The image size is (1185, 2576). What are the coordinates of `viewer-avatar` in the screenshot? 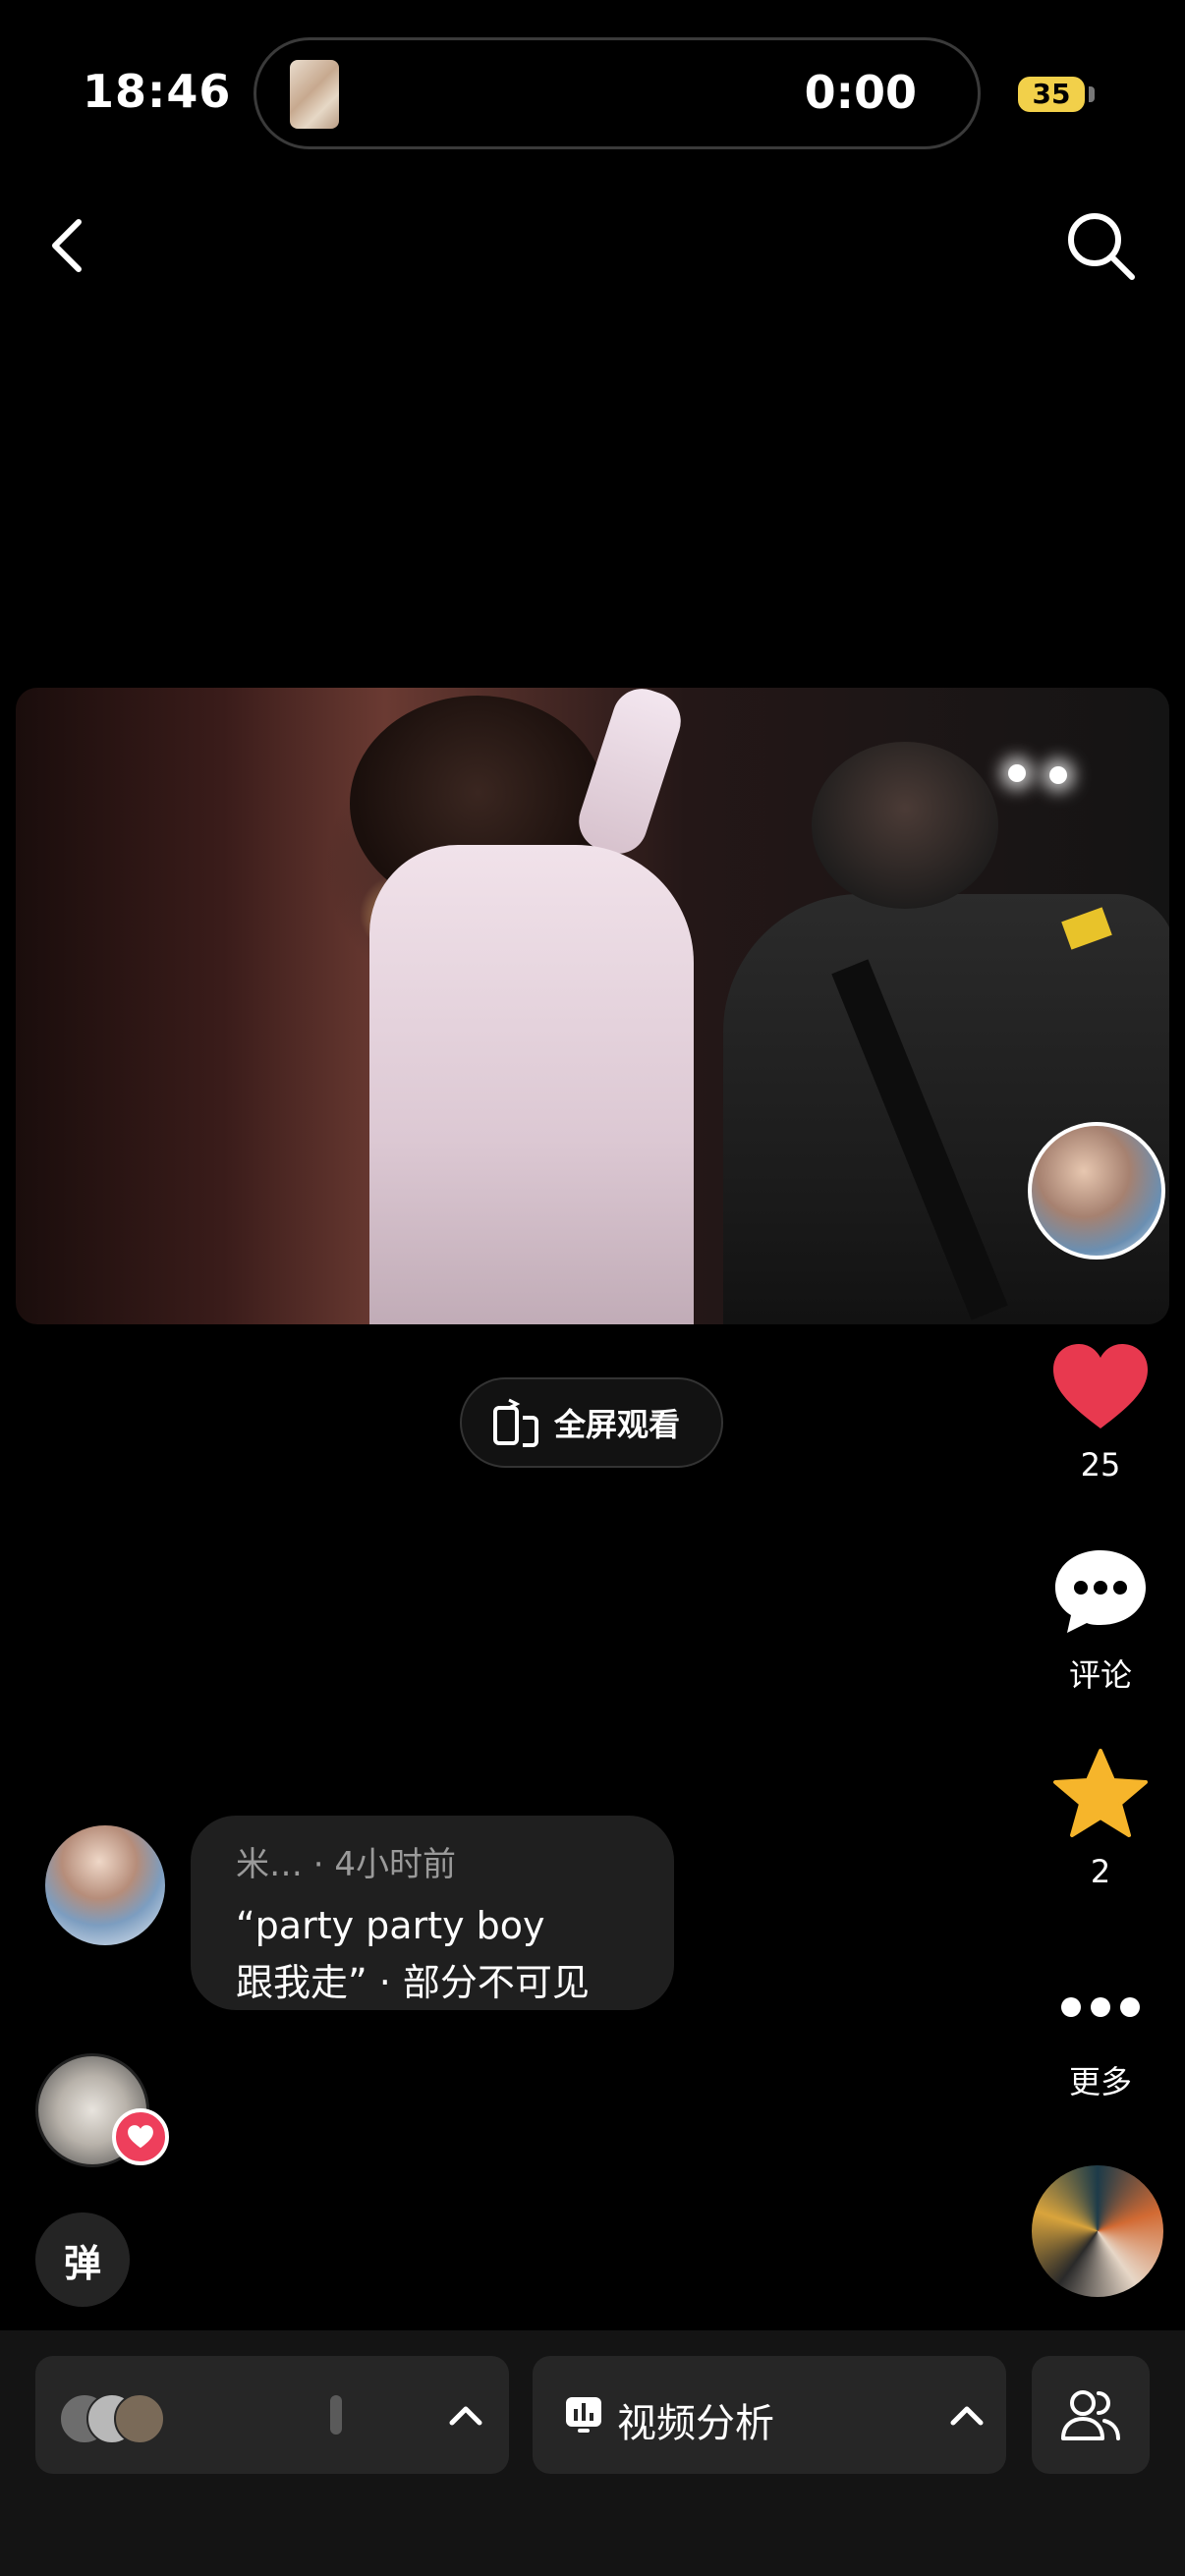 It's located at (139, 2418).